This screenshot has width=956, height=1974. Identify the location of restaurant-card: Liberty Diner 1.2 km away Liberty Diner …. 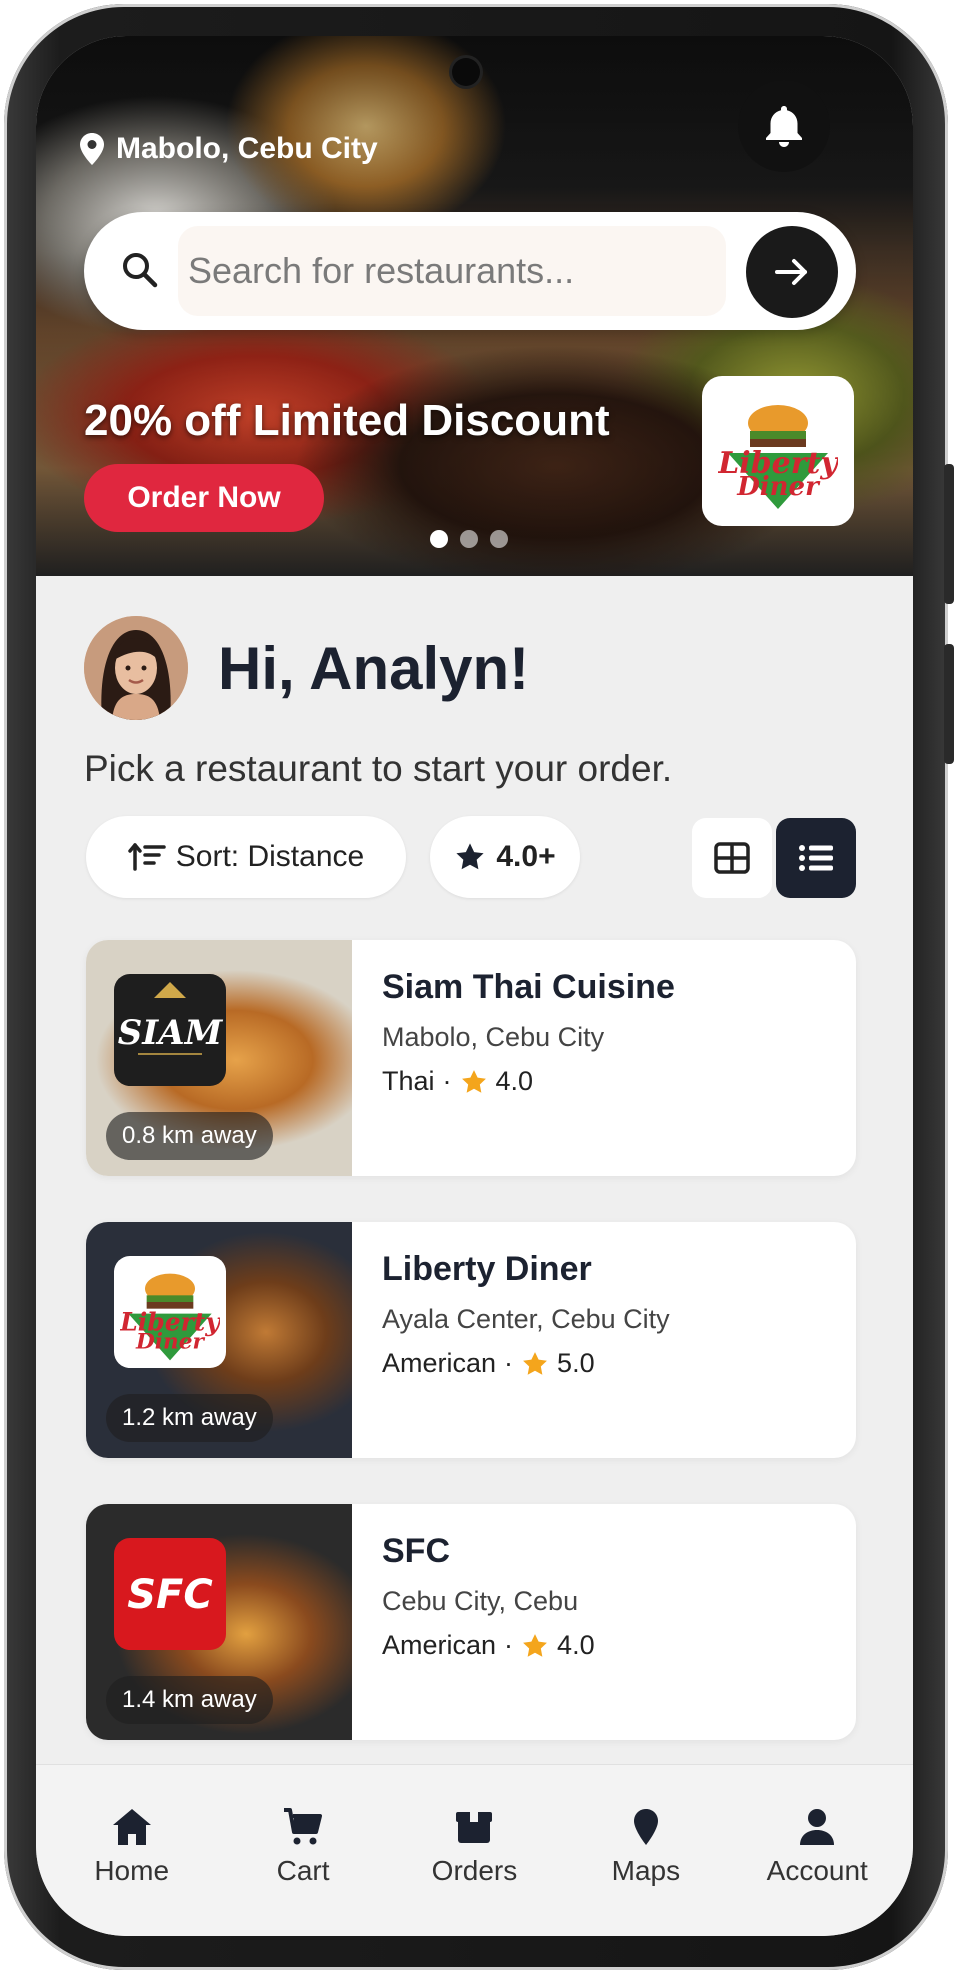
(471, 1340).